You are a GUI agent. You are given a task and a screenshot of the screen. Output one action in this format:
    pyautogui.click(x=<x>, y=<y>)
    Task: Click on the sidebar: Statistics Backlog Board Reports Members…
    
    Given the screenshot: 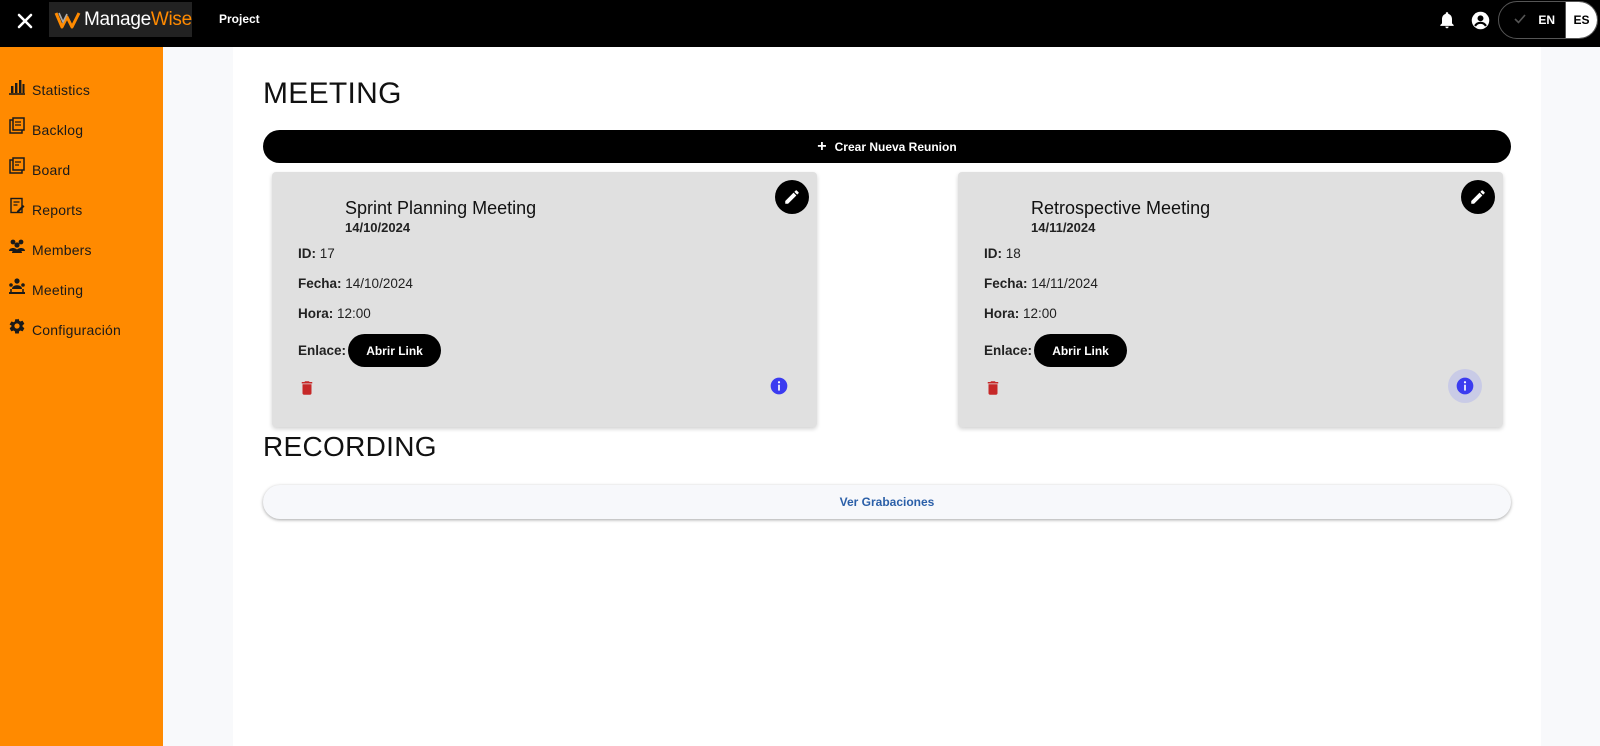 What is the action you would take?
    pyautogui.click(x=81, y=396)
    